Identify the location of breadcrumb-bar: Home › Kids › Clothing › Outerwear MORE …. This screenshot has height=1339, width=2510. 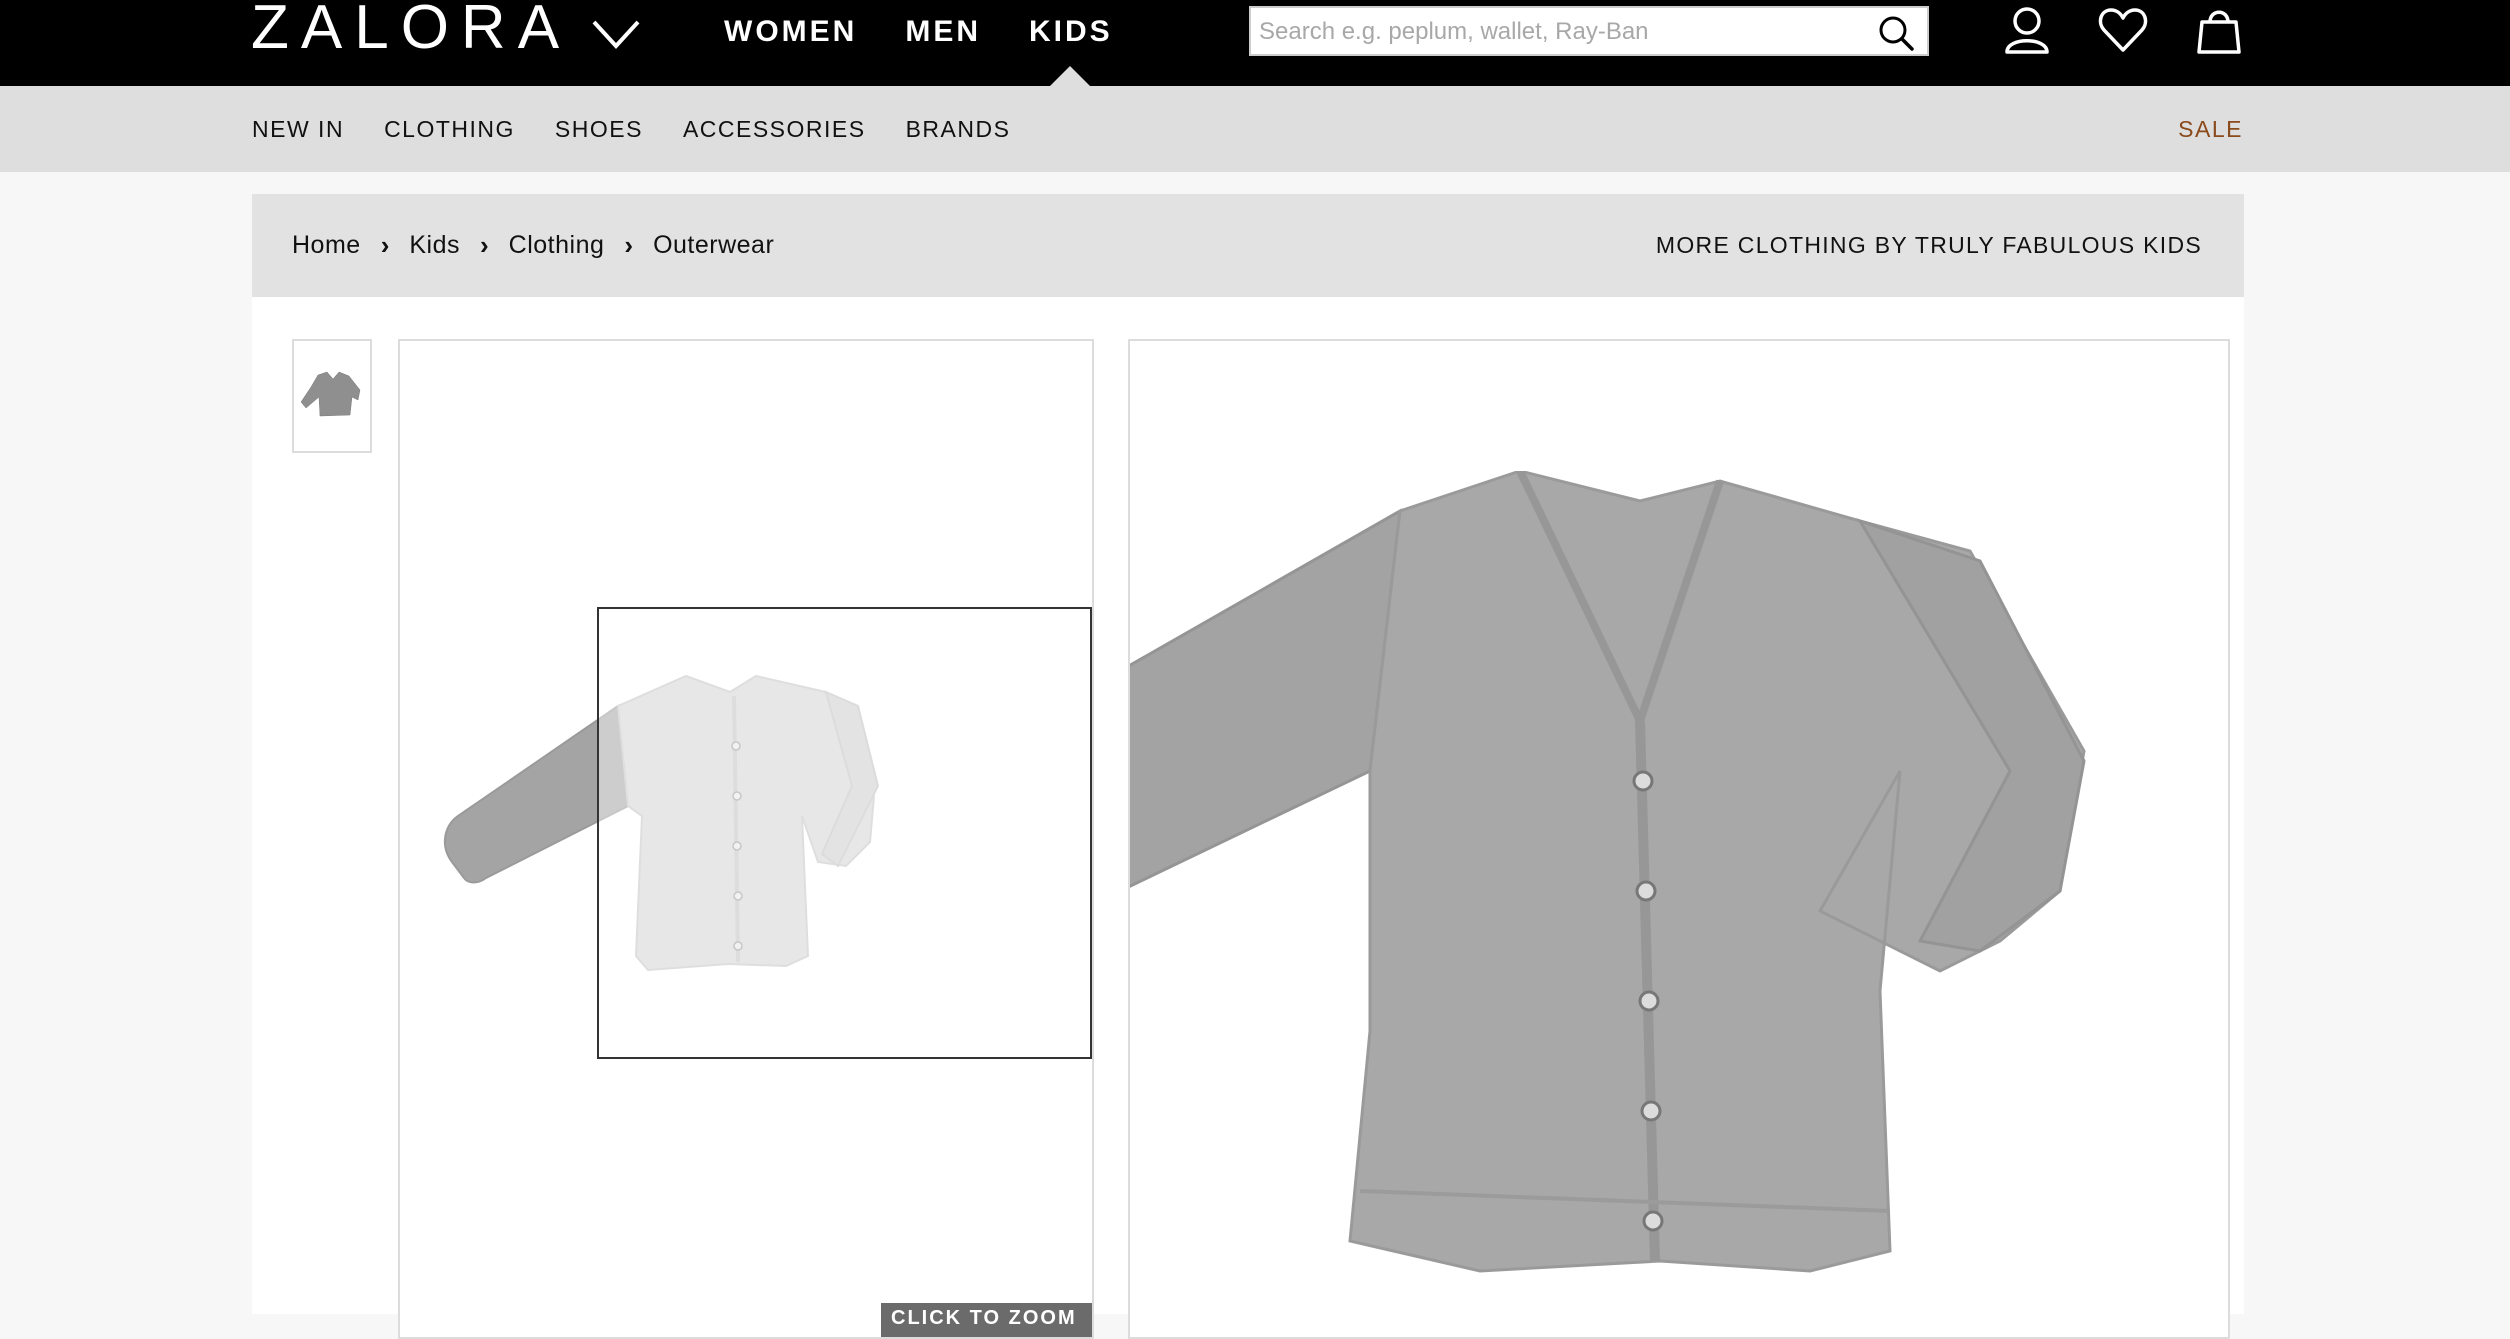
(1248, 245).